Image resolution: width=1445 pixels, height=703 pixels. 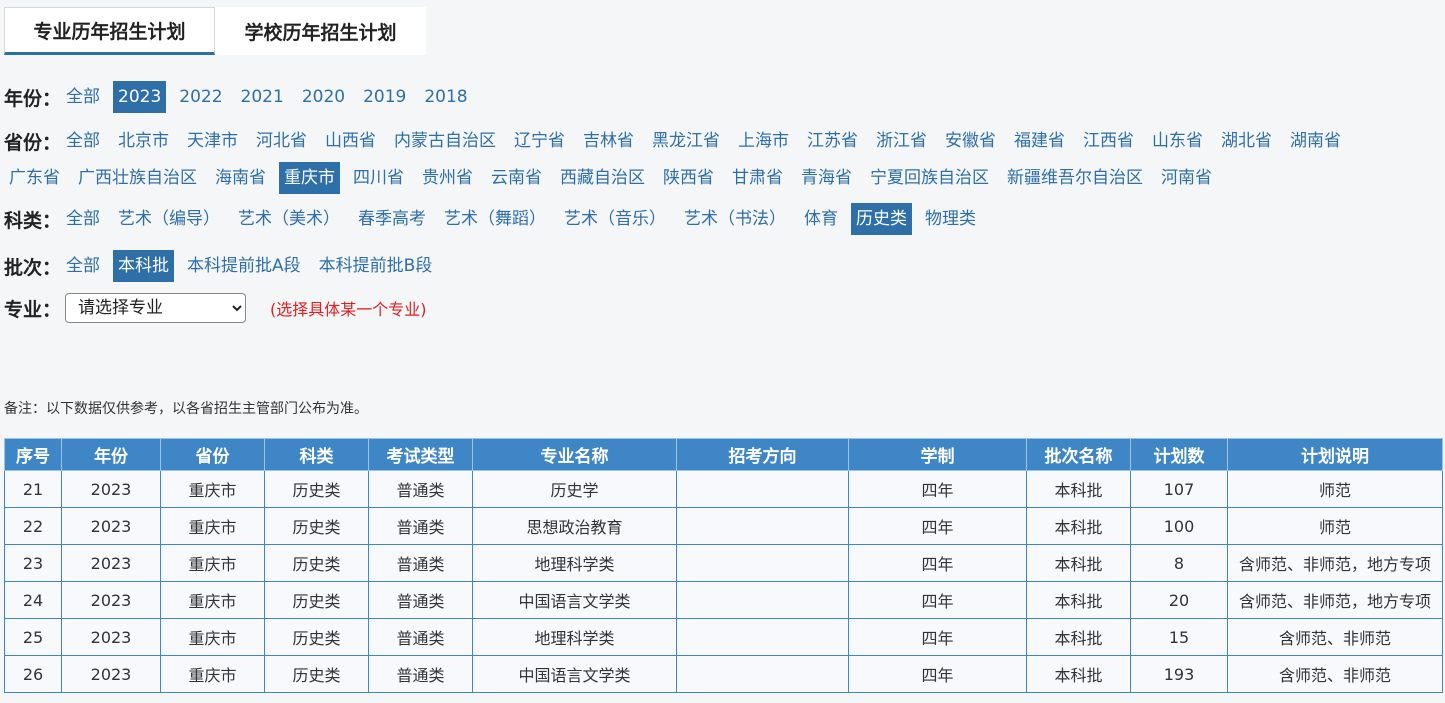 I want to click on province-option: 吉林省, so click(x=608, y=141).